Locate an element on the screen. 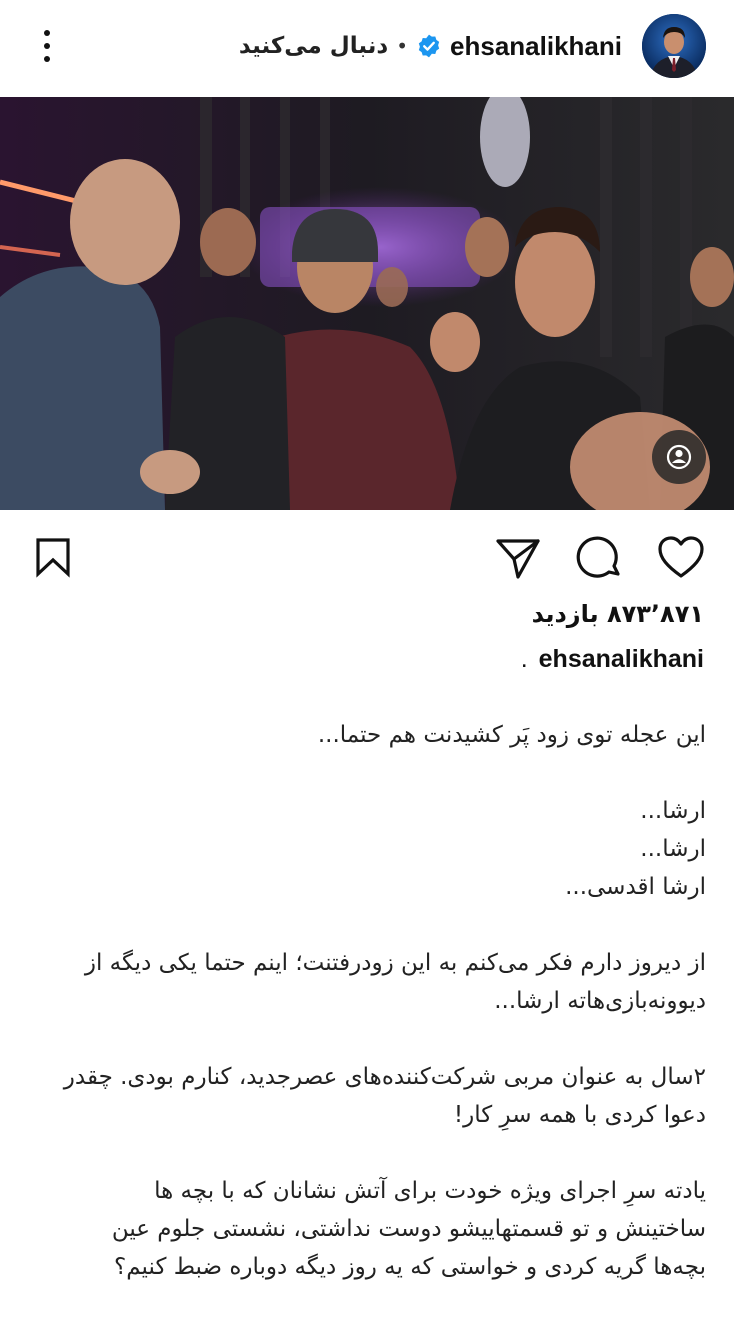  more-options-button is located at coordinates (48, 46).